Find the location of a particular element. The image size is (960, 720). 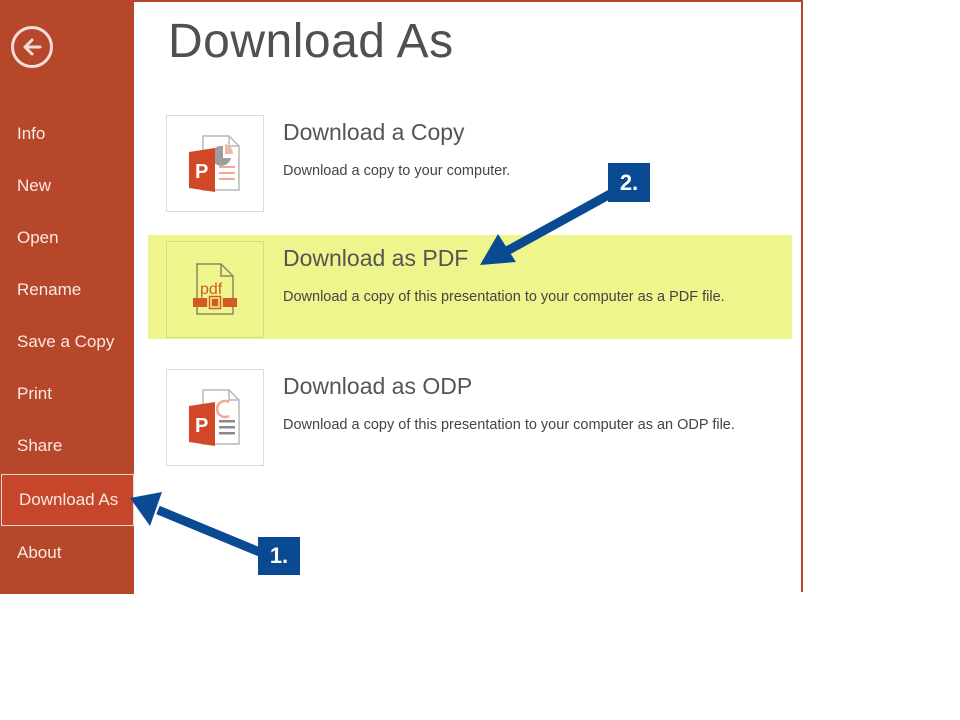

option-title: Download as PDF is located at coordinates (375, 258).